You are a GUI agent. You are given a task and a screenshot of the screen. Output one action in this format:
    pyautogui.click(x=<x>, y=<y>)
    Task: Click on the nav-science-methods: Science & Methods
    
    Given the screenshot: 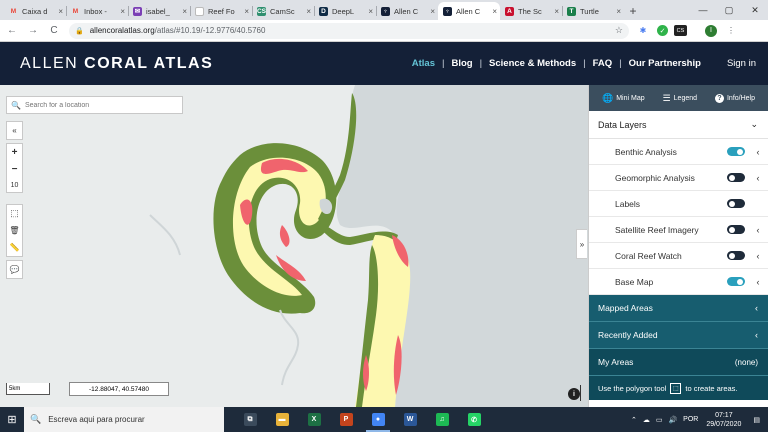 What is the action you would take?
    pyautogui.click(x=532, y=63)
    